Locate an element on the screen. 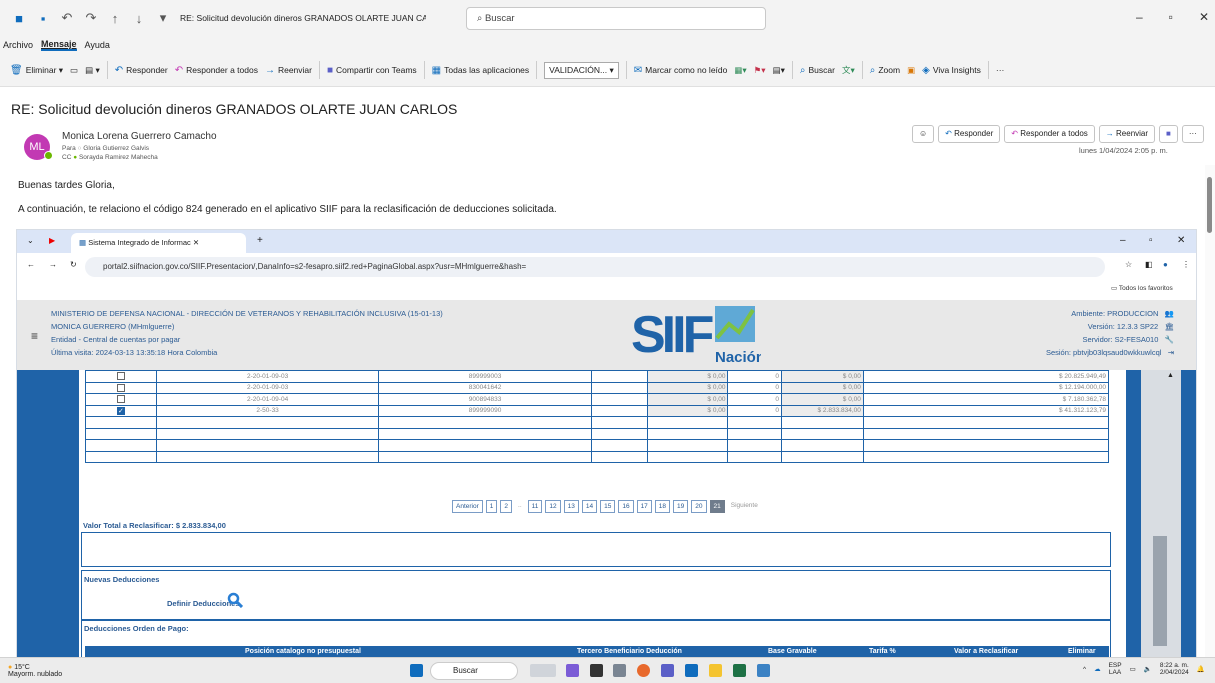 This screenshot has width=1215, height=683. tab-menu-icon: ⌄ is located at coordinates (30, 240).